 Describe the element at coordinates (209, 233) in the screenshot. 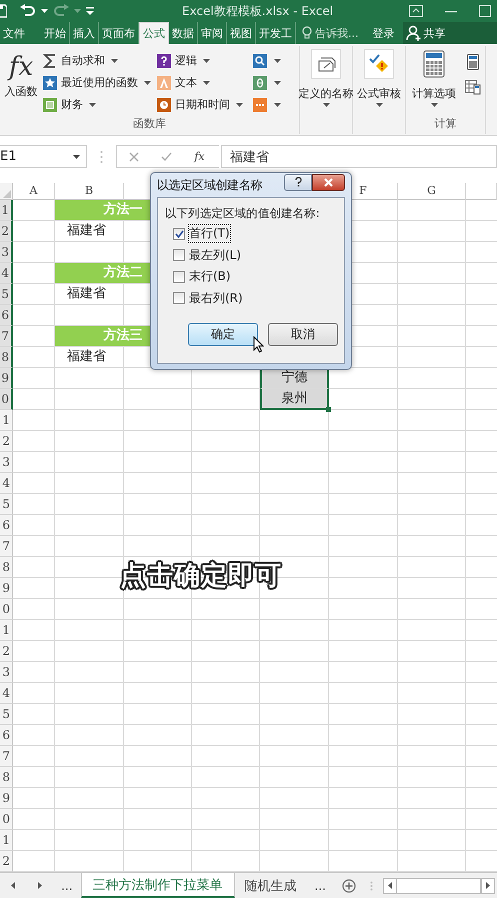

I see `checkbox-label: 首行(T)` at that location.